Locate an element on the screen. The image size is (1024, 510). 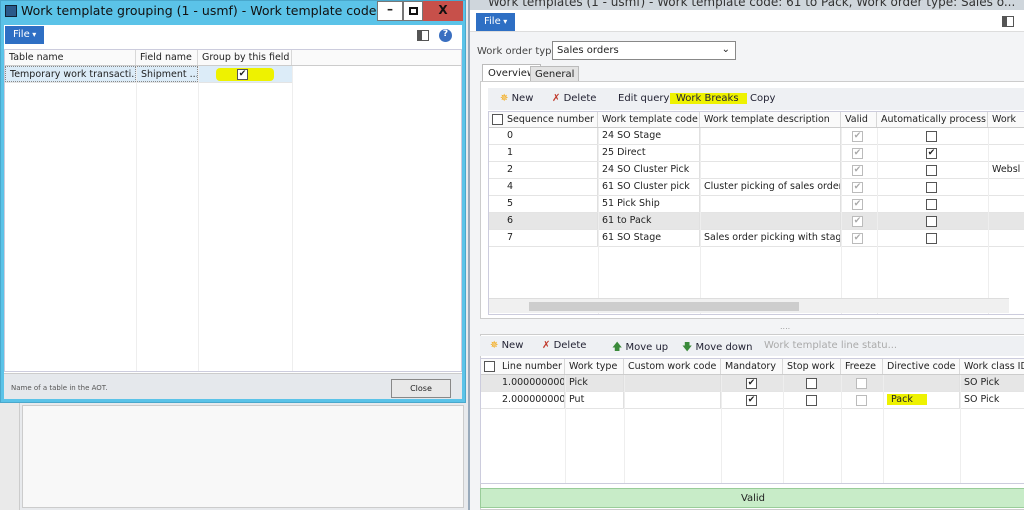
work-template-code: 24 SO Cluster Pick is located at coordinates (649, 170).